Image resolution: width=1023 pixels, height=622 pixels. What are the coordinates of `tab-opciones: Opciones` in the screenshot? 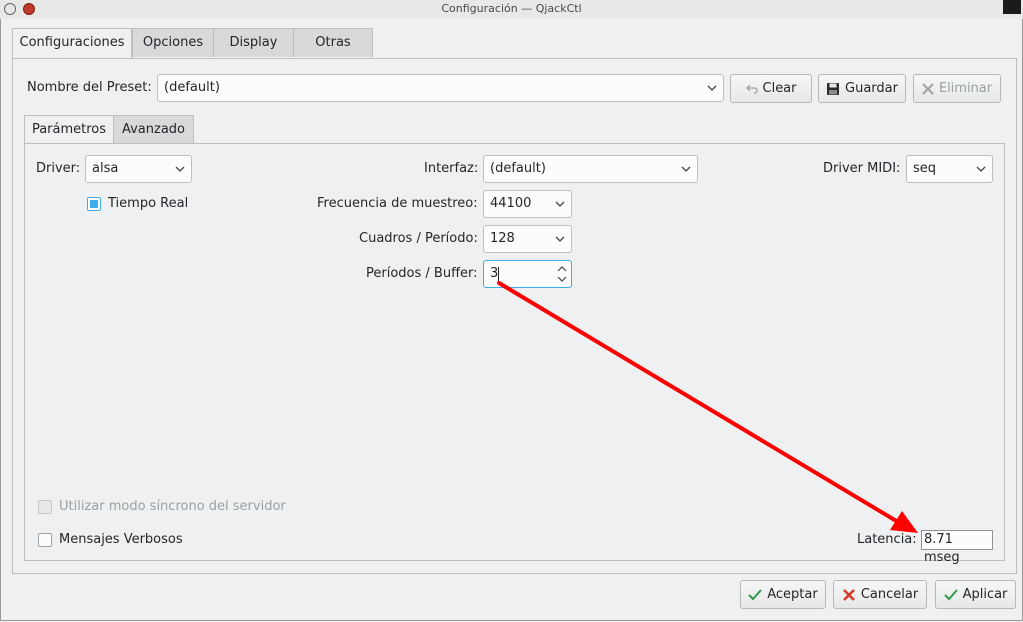 It's located at (173, 42).